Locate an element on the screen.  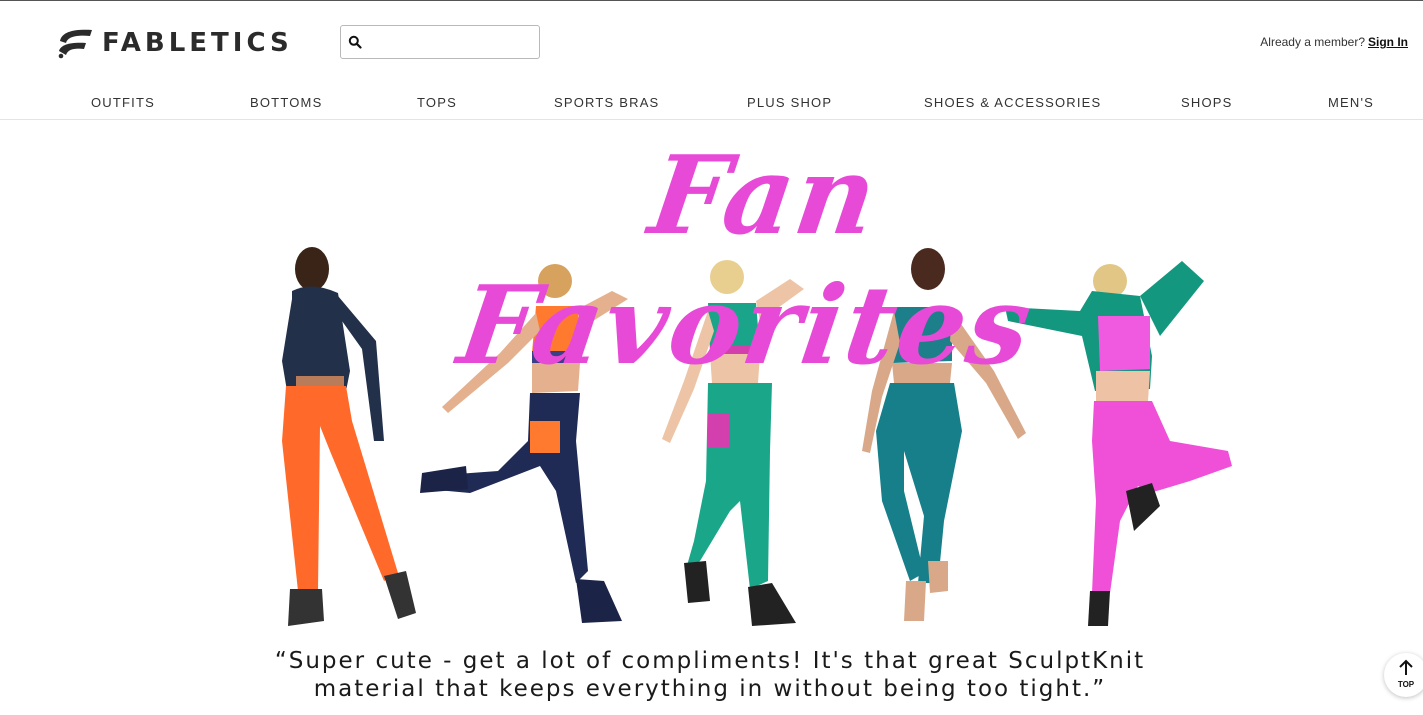
nav-item-outfits: OUTFITS is located at coordinates (123, 102).